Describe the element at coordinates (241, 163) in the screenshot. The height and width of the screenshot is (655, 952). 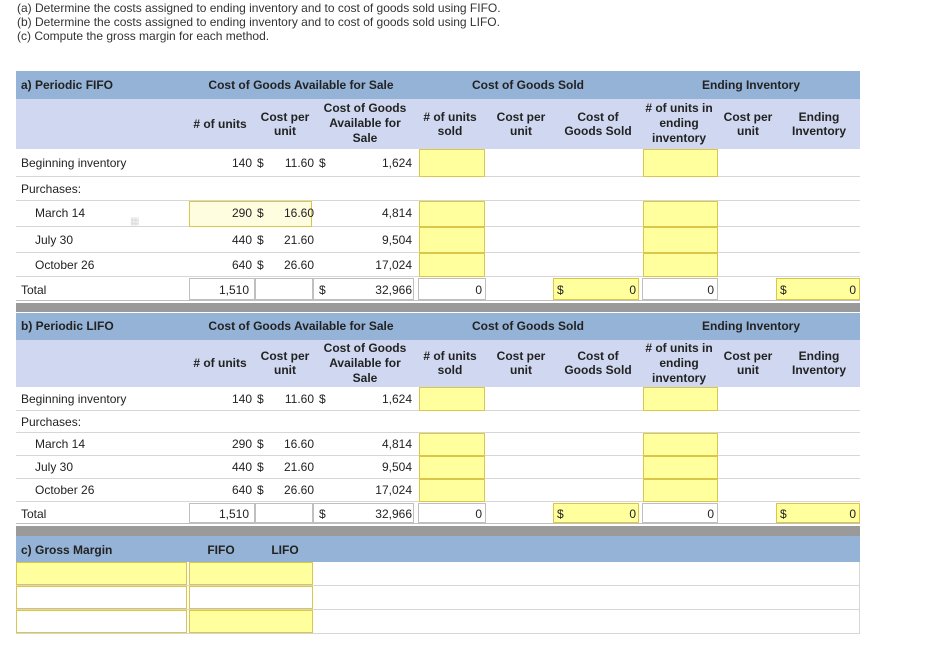
I see `fifo-beg-units: 140` at that location.